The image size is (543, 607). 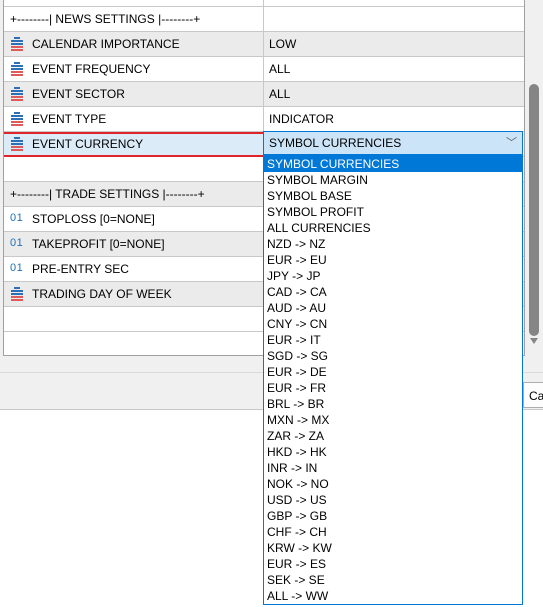 I want to click on table-row: EVENT SECTOR ALL, so click(x=264, y=94).